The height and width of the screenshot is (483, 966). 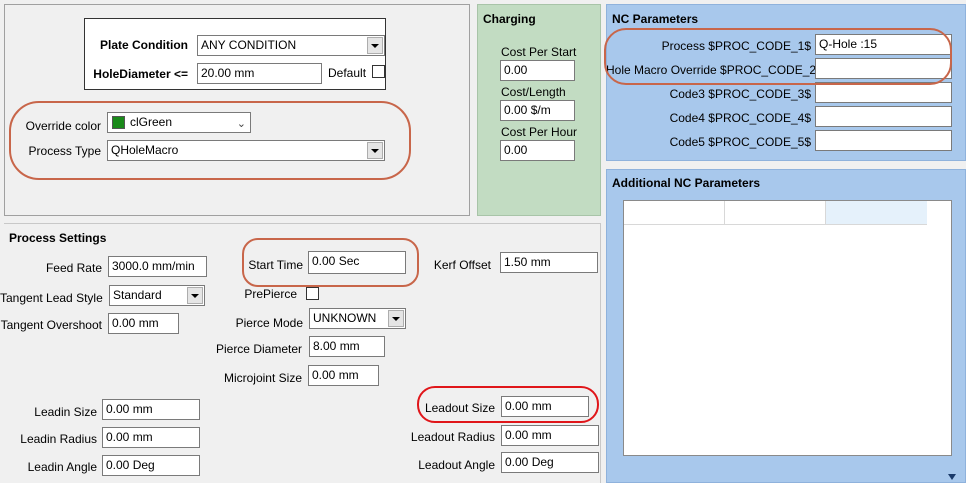 I want to click on plate-condition-value: ANY CONDITION, so click(x=249, y=45).